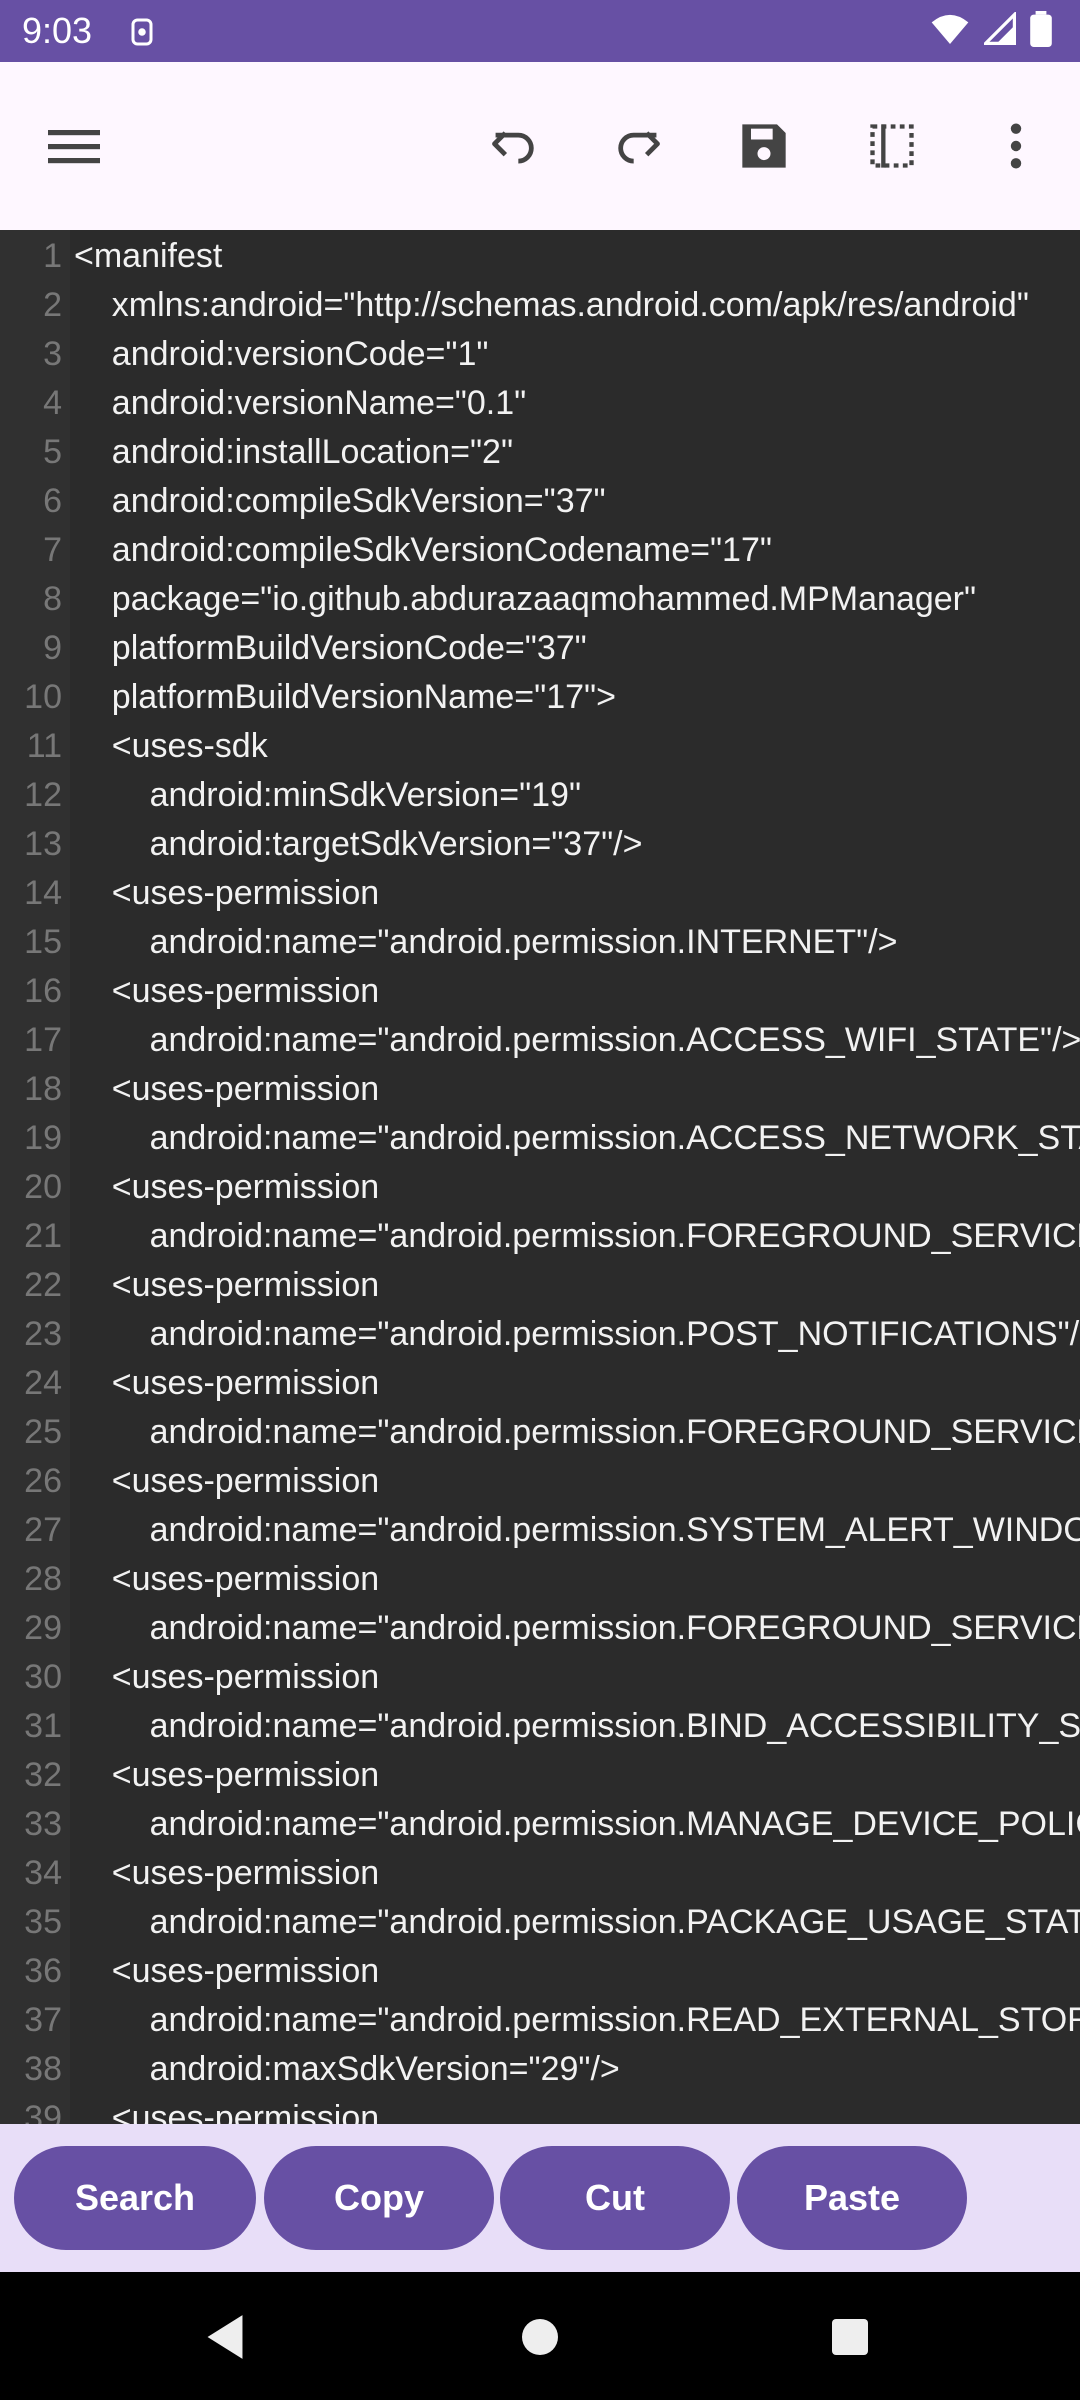 Image resolution: width=1080 pixels, height=2400 pixels. What do you see at coordinates (225, 2337) in the screenshot?
I see `back-icon` at bounding box center [225, 2337].